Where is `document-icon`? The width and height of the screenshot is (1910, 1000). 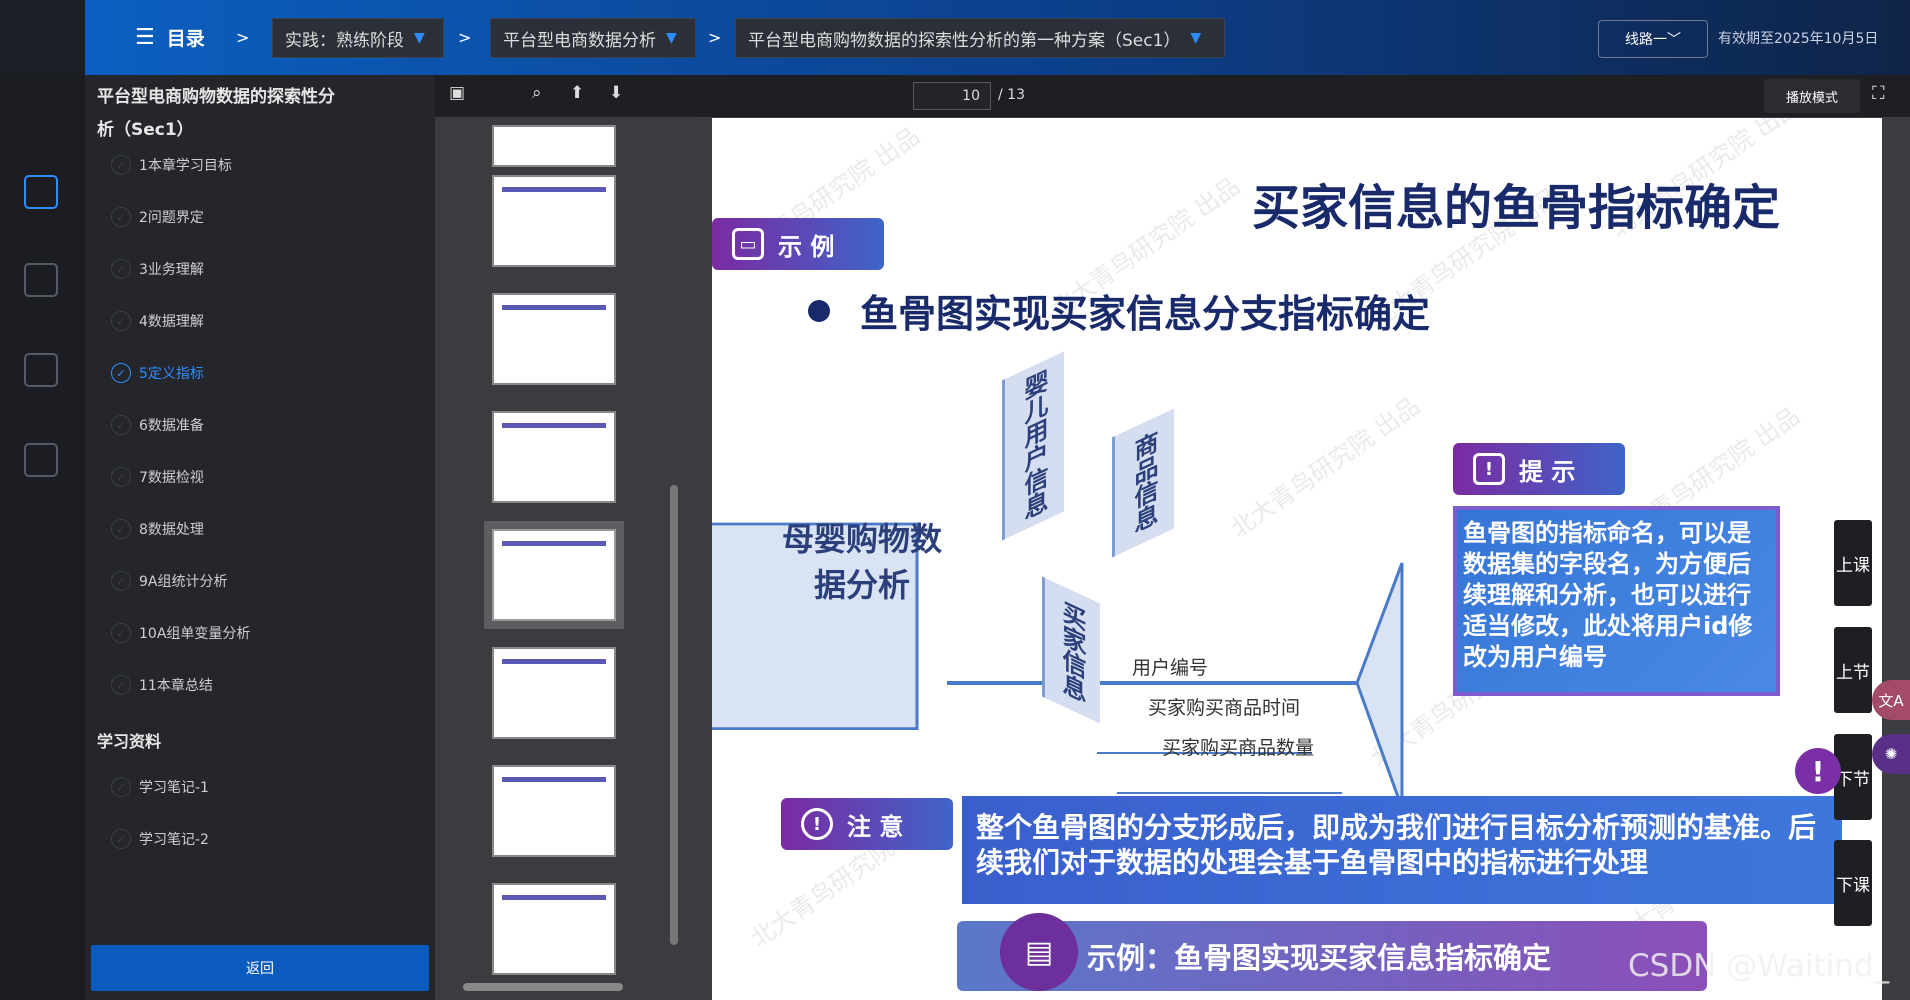 document-icon is located at coordinates (41, 192).